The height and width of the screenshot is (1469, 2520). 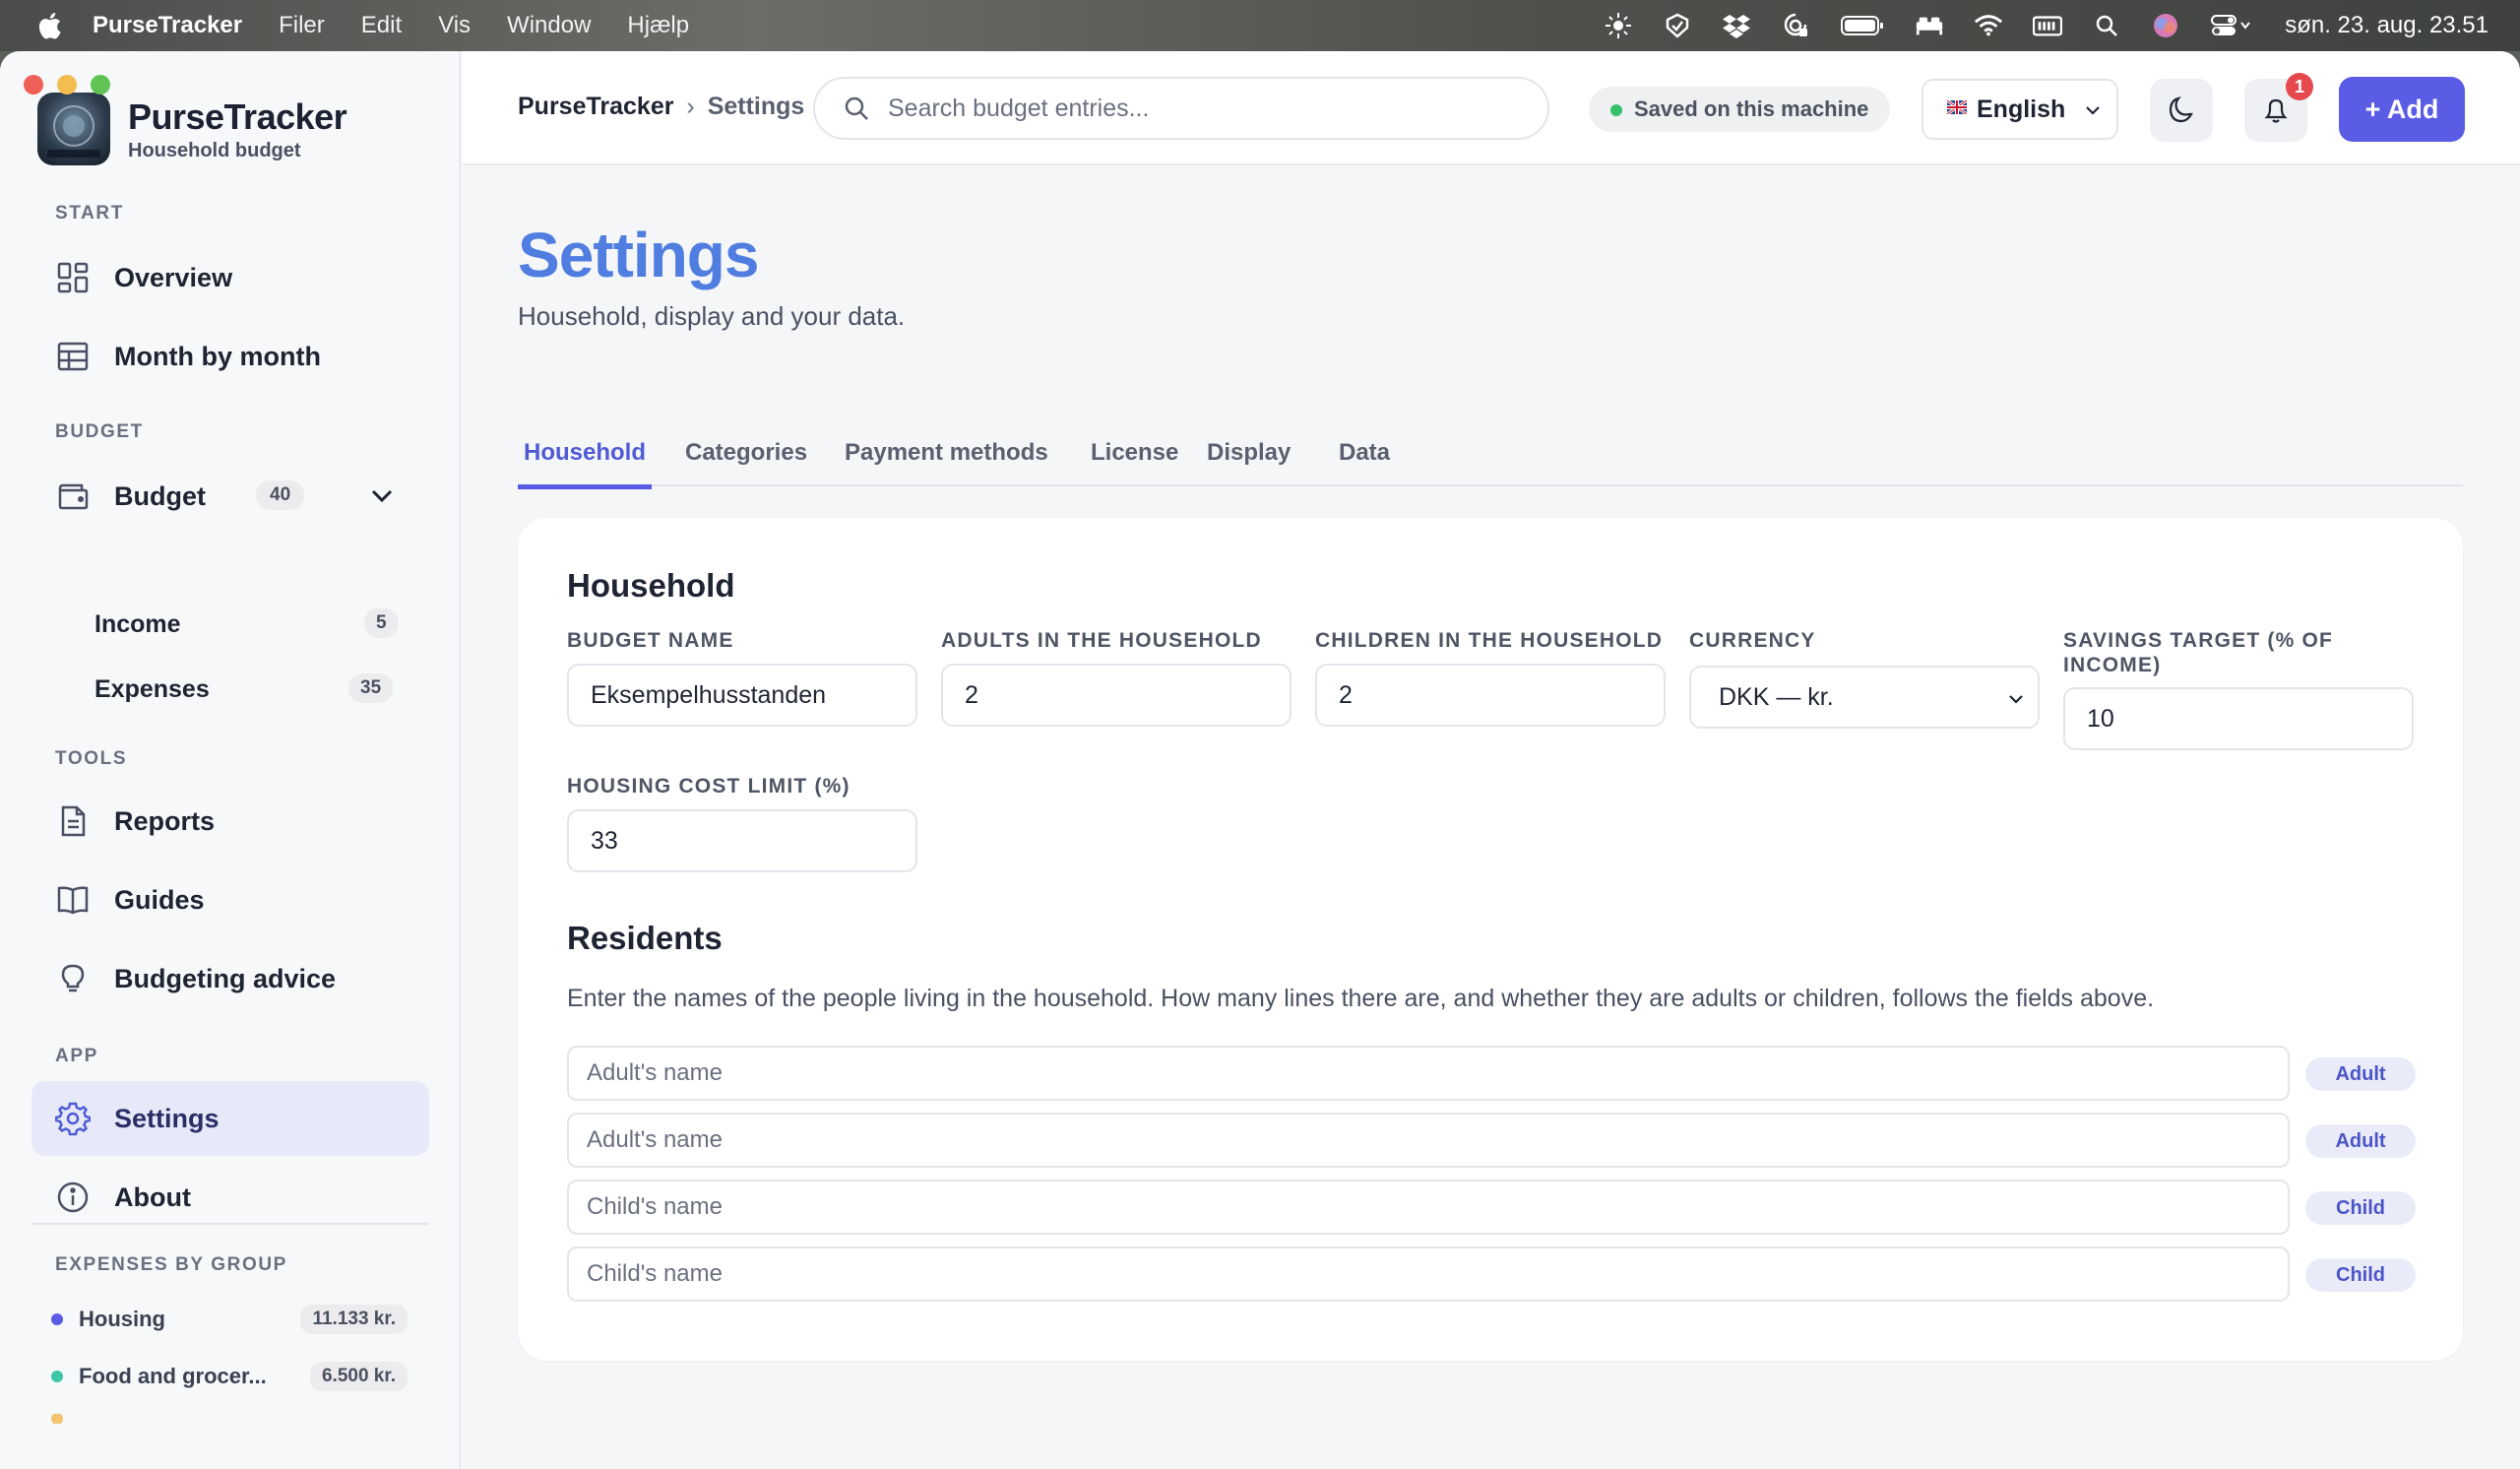 What do you see at coordinates (2360, 1074) in the screenshot?
I see `role-badge: Adult` at bounding box center [2360, 1074].